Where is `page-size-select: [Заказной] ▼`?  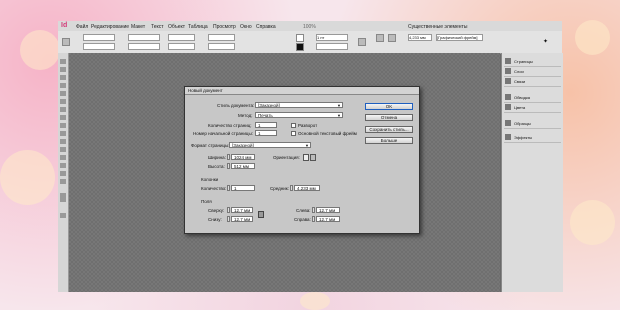 page-size-select: [Заказной] ▼ is located at coordinates (270, 145).